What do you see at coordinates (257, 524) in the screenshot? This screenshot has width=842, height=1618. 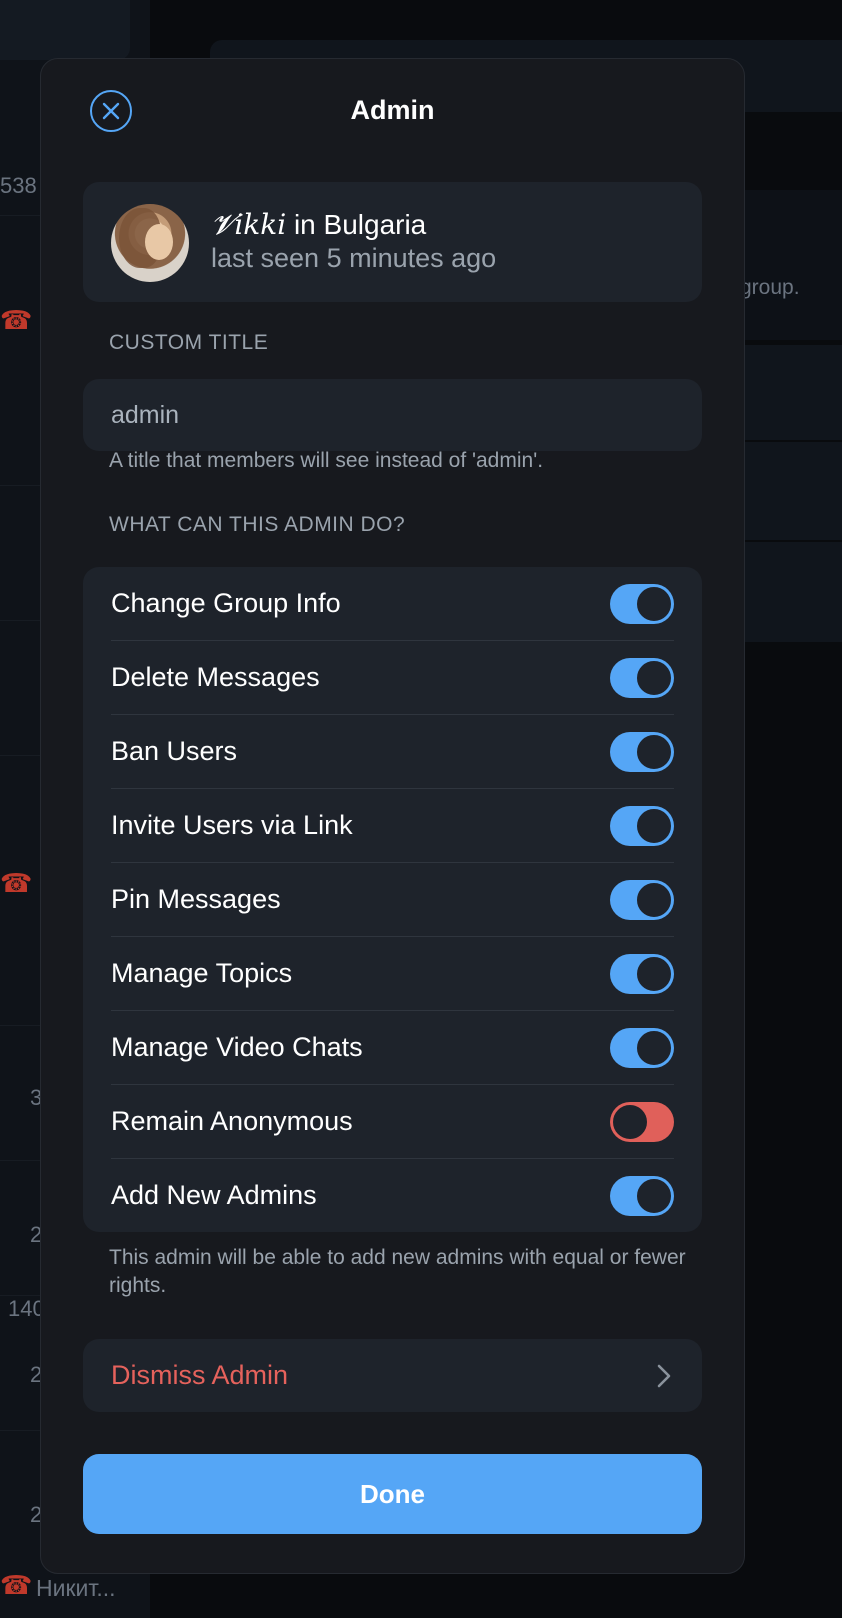 I see `permissions-label: WHAT CAN THIS ADMIN DO?` at bounding box center [257, 524].